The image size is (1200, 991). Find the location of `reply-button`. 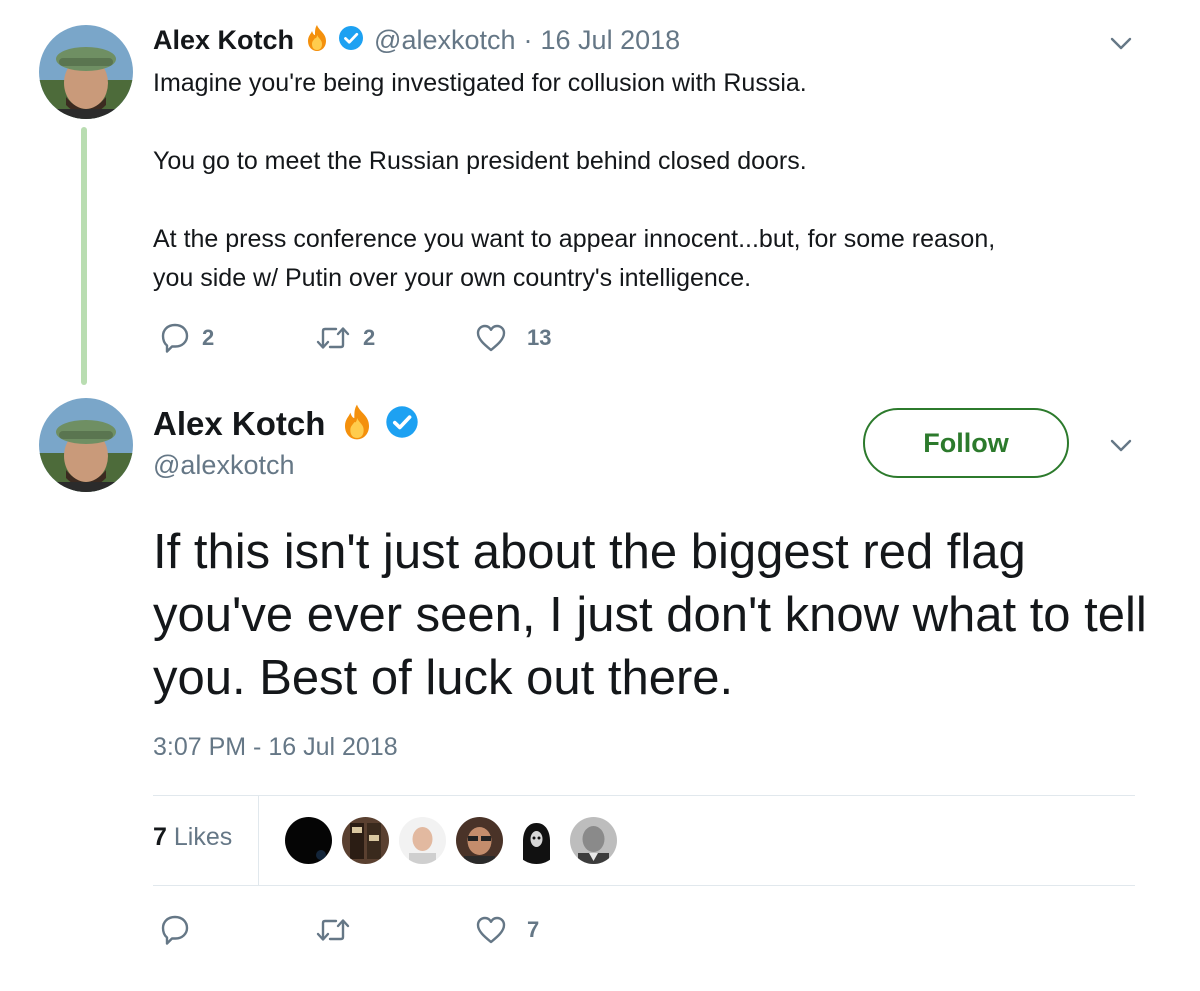

reply-button is located at coordinates (237, 930).